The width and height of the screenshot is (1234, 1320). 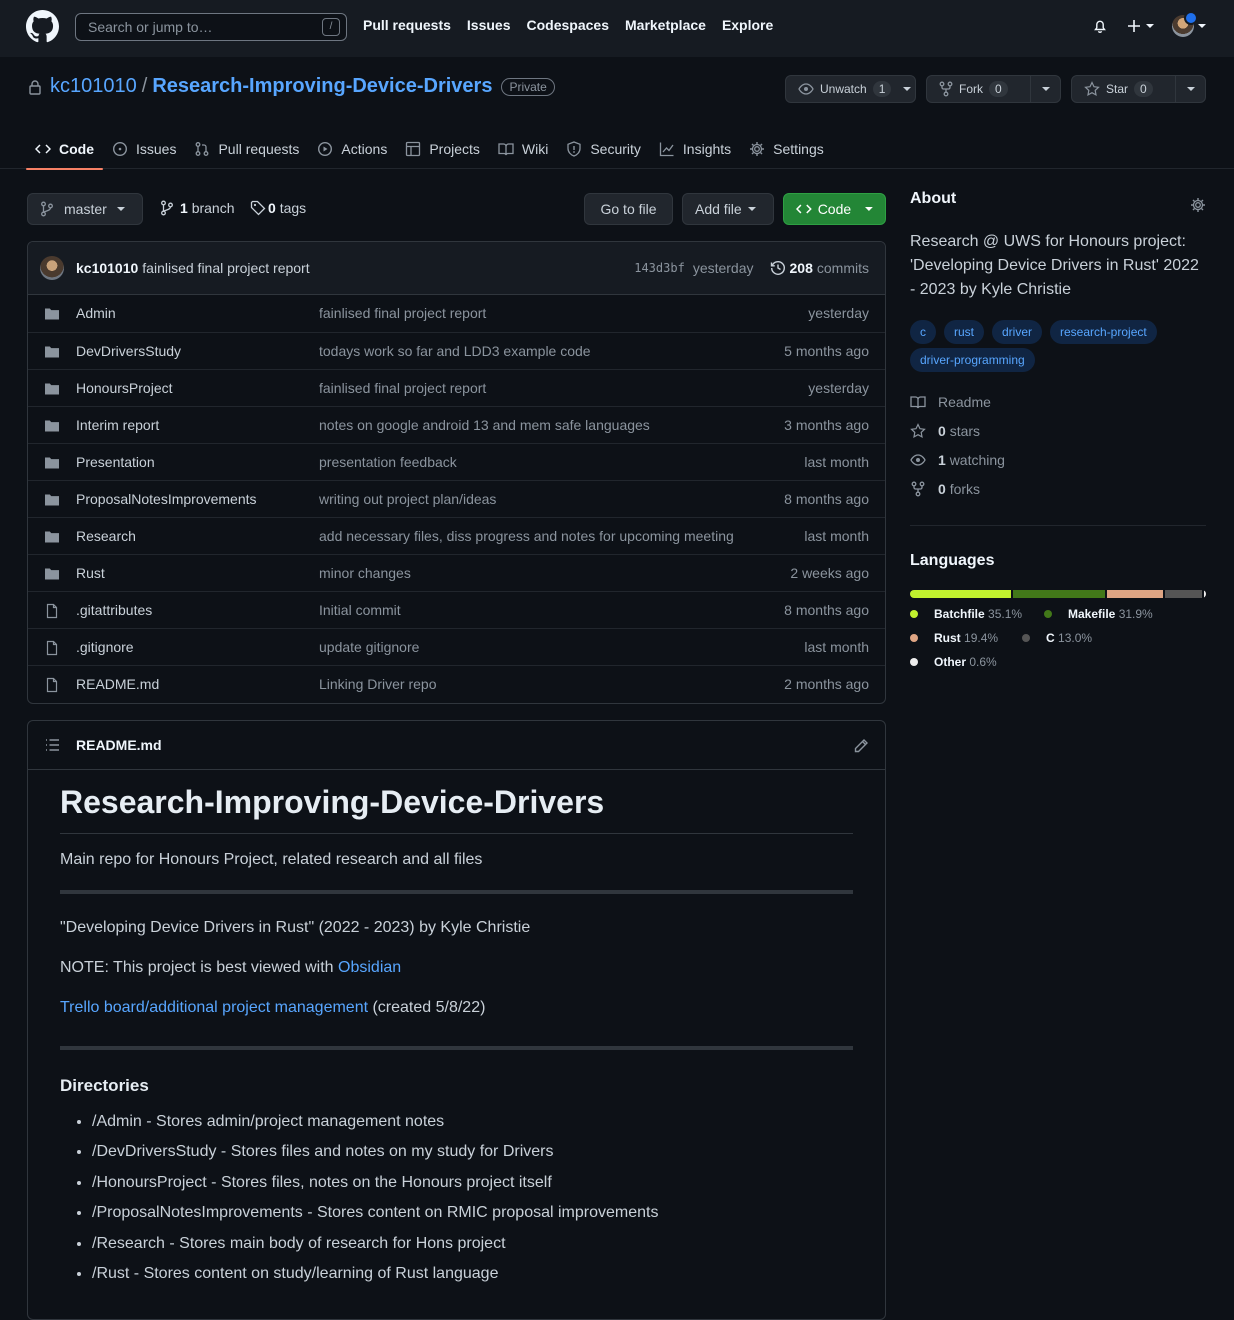 What do you see at coordinates (278, 208) in the screenshot?
I see `tags-link: 0 tags` at bounding box center [278, 208].